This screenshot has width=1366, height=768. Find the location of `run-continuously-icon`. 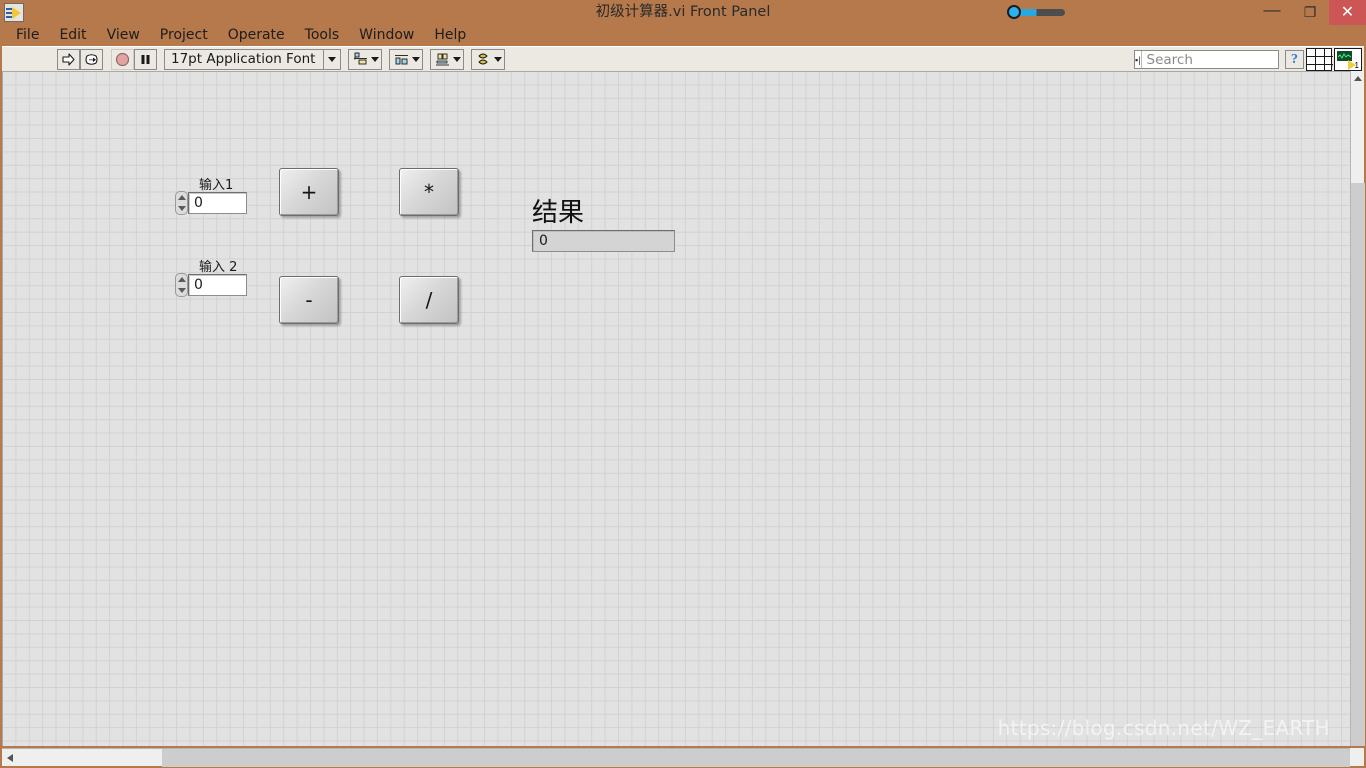

run-continuously-icon is located at coordinates (91, 59).